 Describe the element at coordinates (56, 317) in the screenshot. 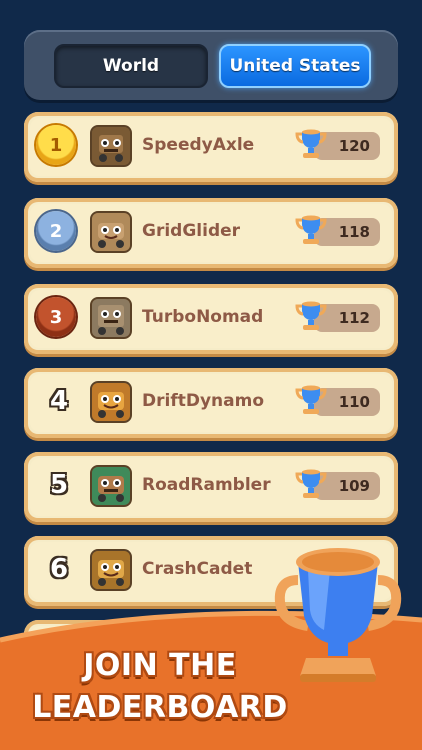

I see `bronze-medal-icon: 3` at that location.